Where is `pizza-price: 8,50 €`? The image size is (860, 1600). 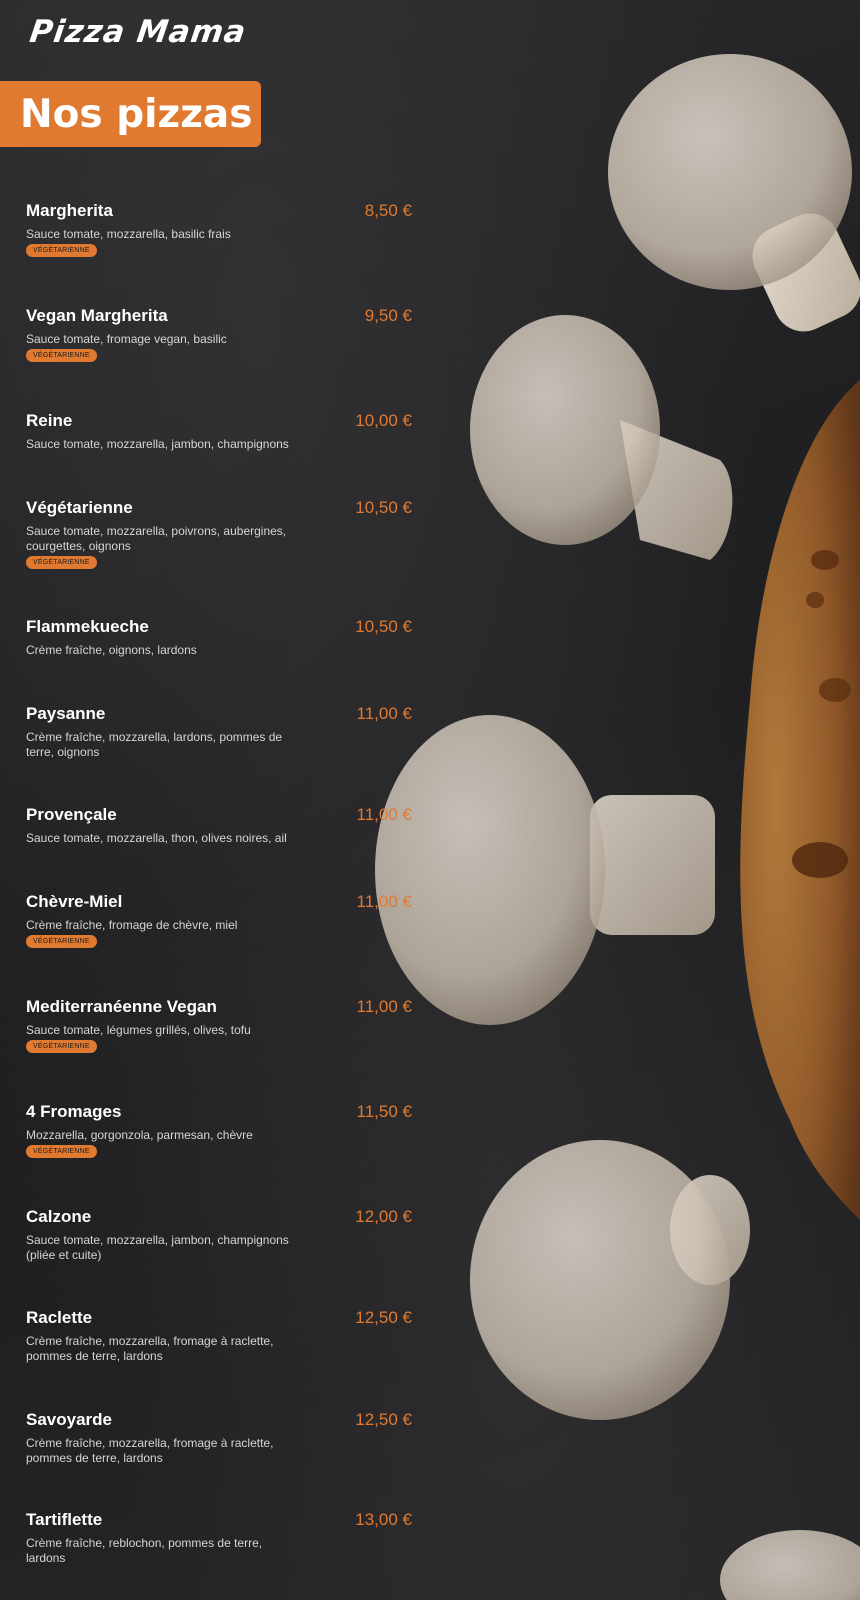 pizza-price: 8,50 € is located at coordinates (388, 210).